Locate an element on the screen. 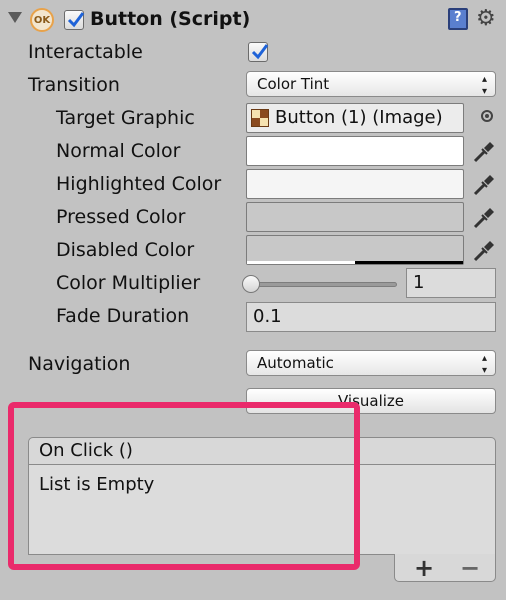  color-multiplier-slider-thumb is located at coordinates (251, 284).